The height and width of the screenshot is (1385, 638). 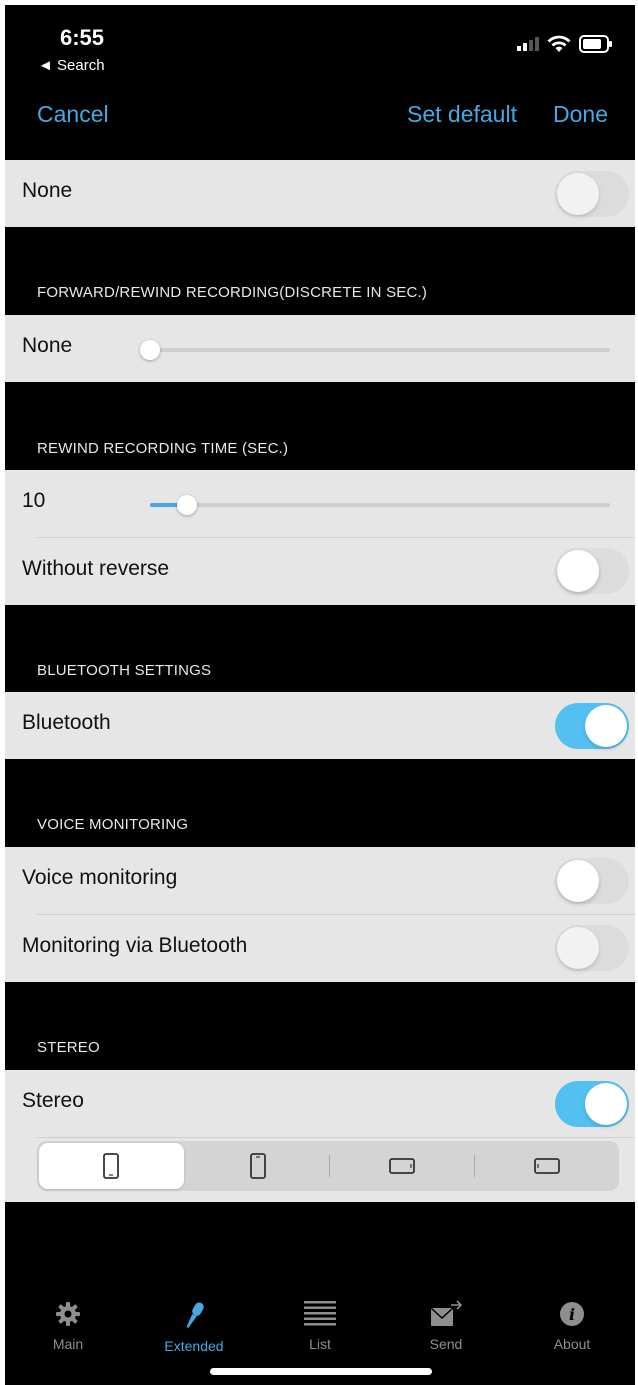 What do you see at coordinates (47, 190) in the screenshot?
I see `top-none-label: None` at bounding box center [47, 190].